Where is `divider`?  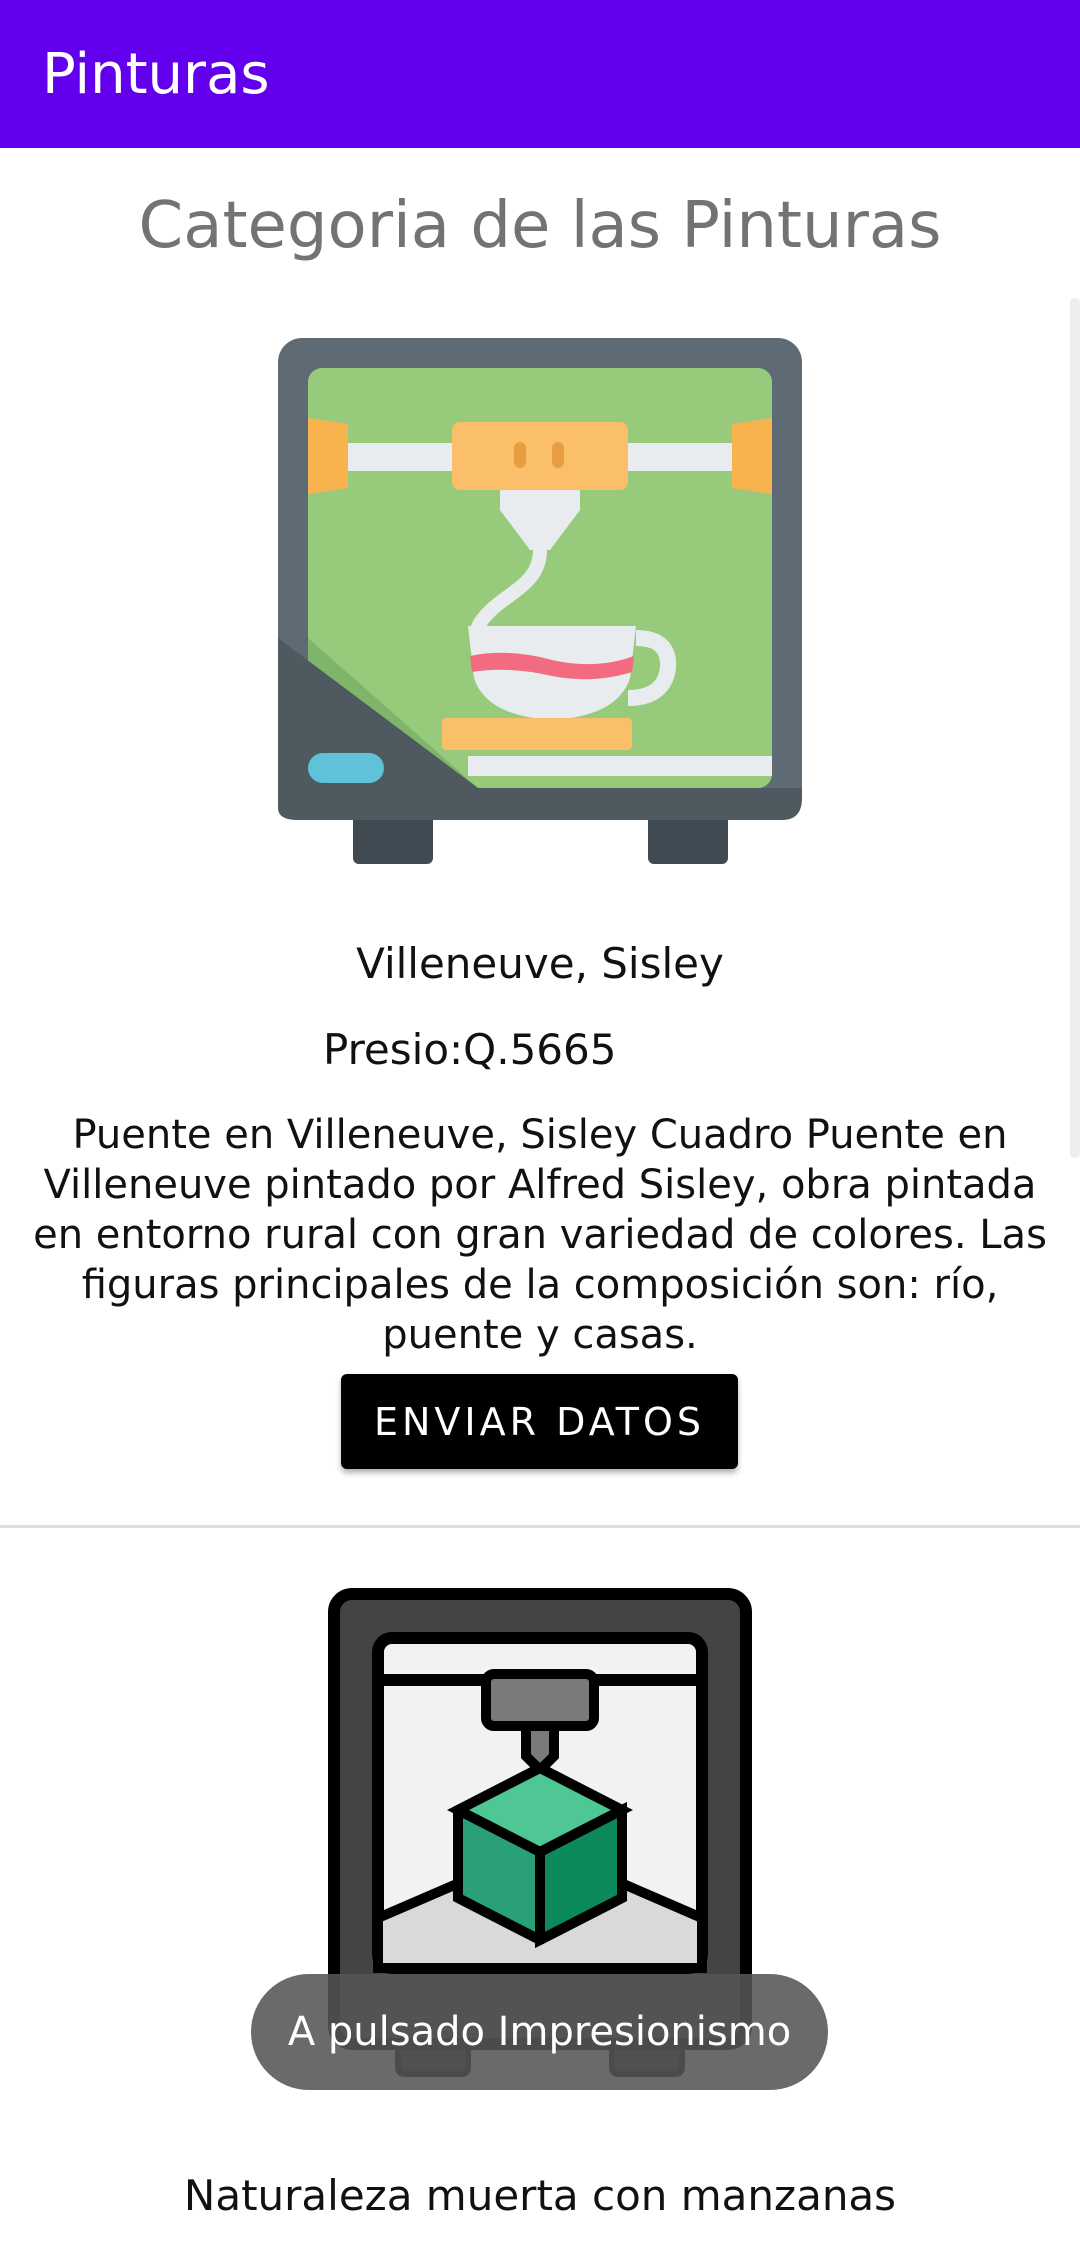
divider is located at coordinates (540, 1526).